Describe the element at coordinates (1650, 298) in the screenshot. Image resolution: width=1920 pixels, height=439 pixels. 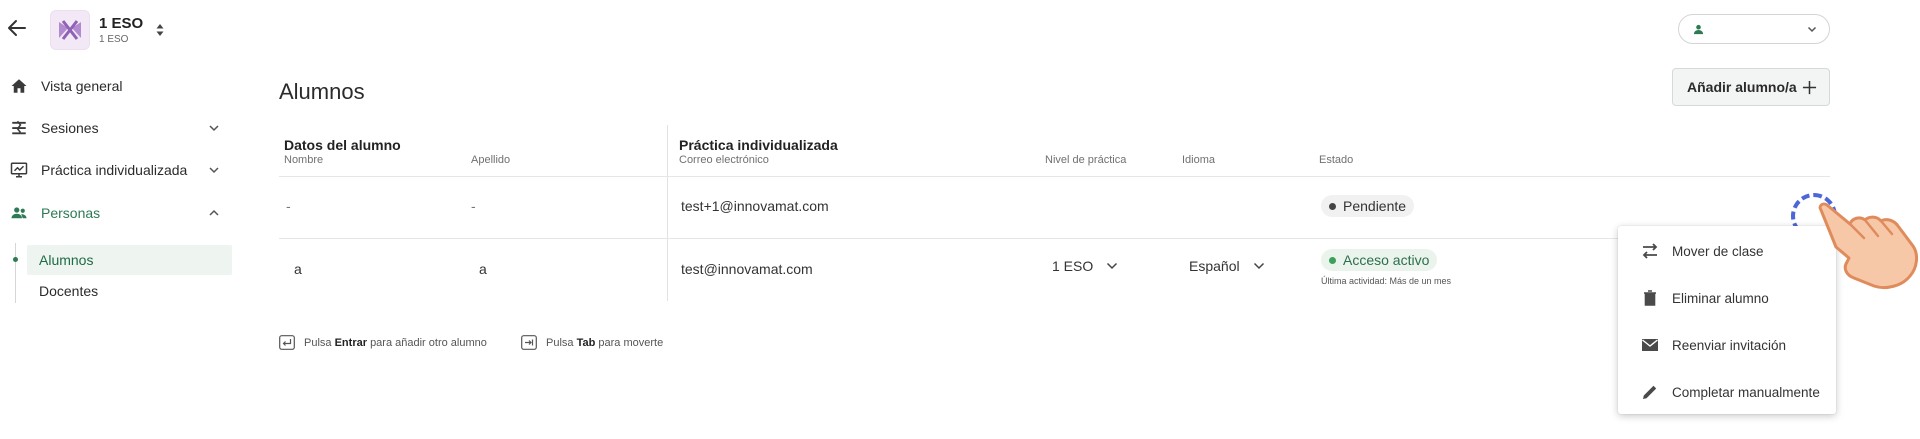
I see `trash-icon` at that location.